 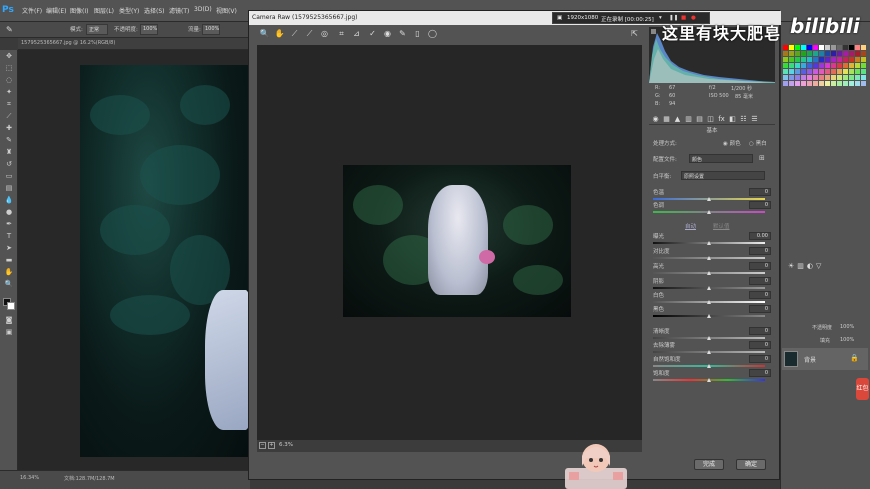 What do you see at coordinates (356, 33) in the screenshot?
I see `straighten-icon: ⊿` at bounding box center [356, 33].